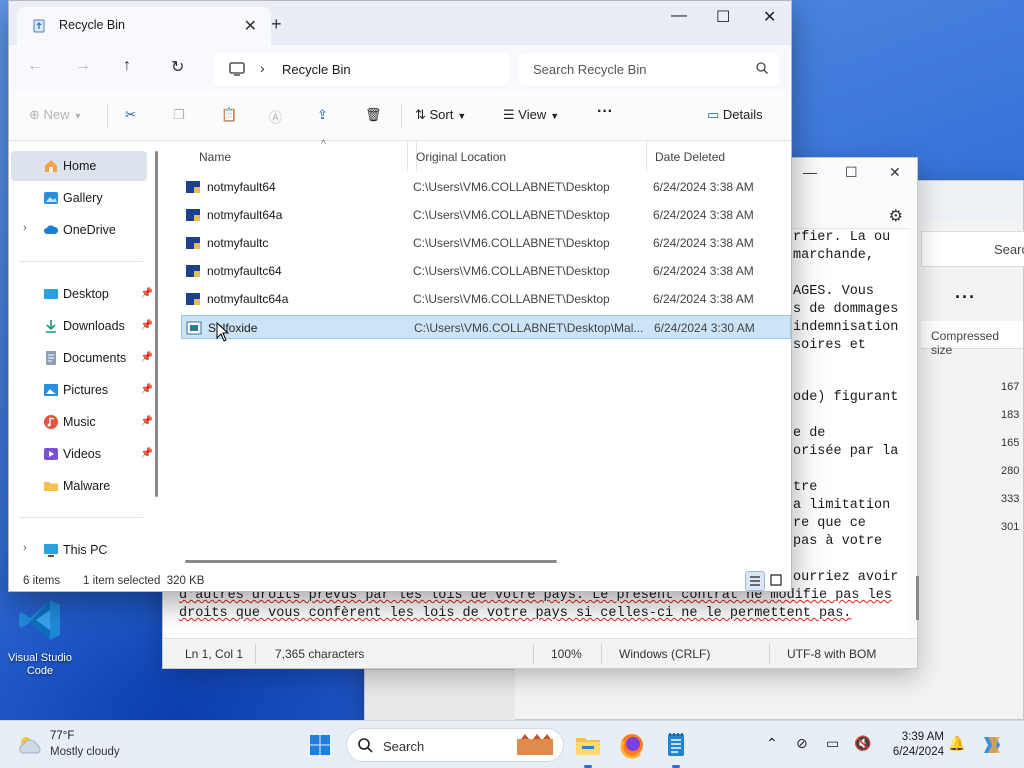 This screenshot has height=768, width=1024. Describe the element at coordinates (1010, 499) in the screenshot. I see `size-value: 333` at that location.